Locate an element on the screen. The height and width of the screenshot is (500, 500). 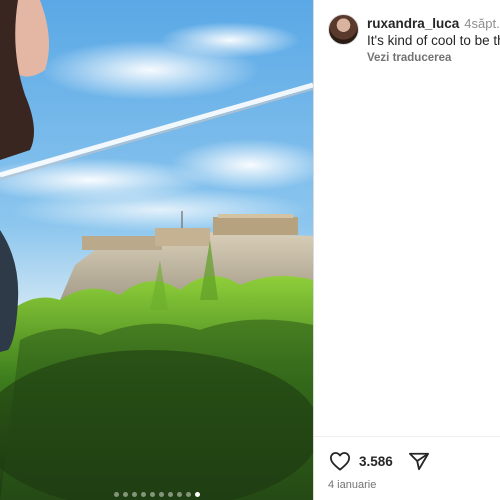
comment-header: ruxandra_luca 4săpt. is located at coordinates (433, 23).